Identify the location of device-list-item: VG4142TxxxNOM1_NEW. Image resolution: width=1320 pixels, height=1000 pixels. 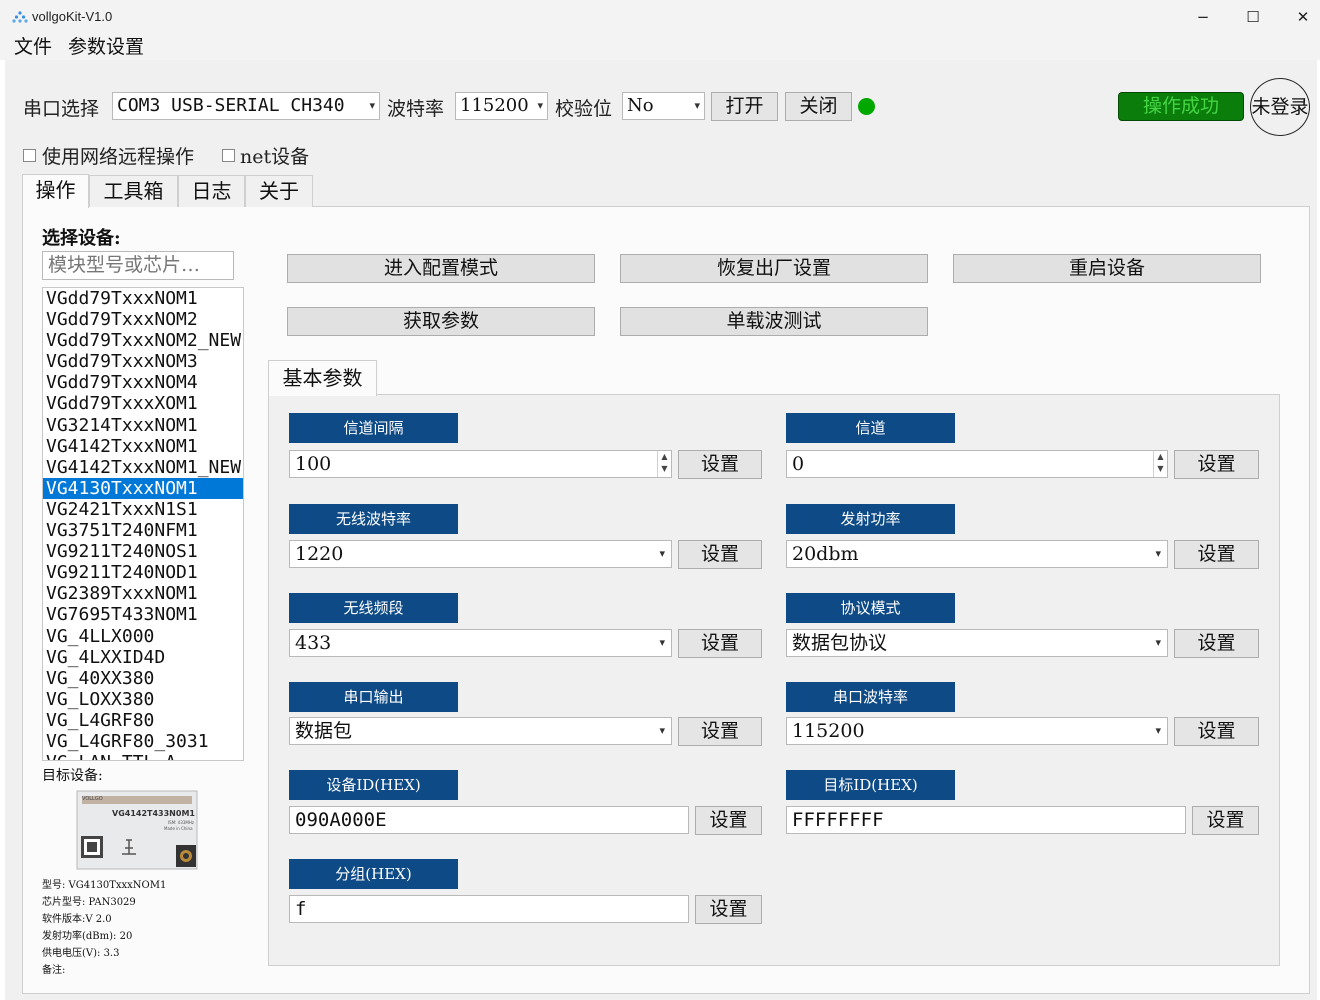
(143, 467).